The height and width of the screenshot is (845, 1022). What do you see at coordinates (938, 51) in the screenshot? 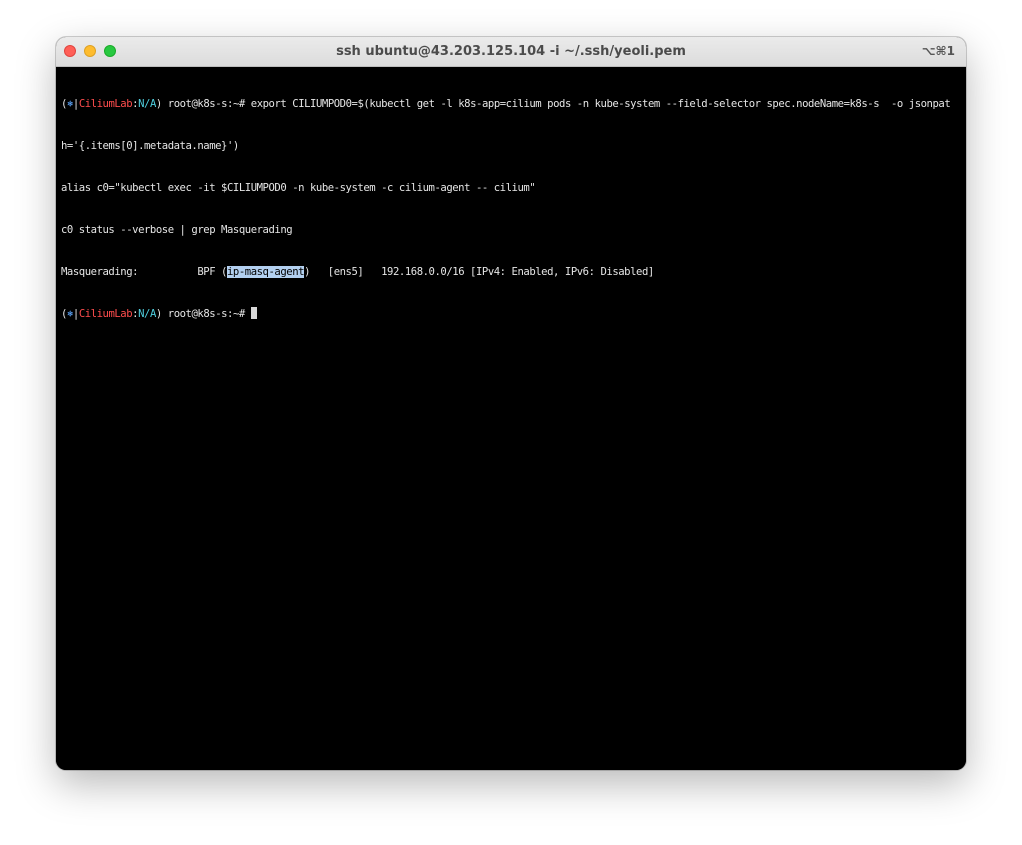
I see `tab-shortcut-label: ⌥⌘1` at bounding box center [938, 51].